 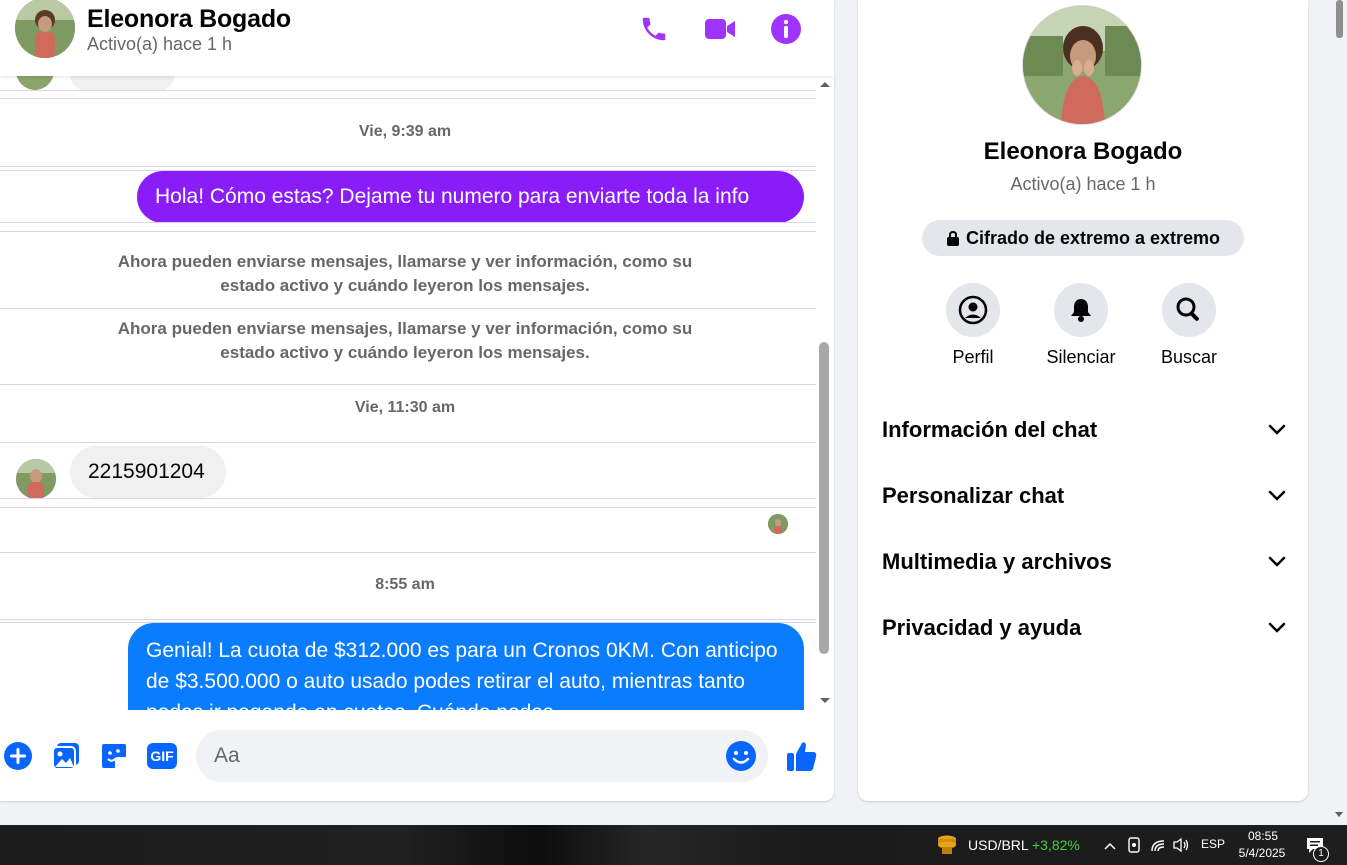 What do you see at coordinates (1339, 19) in the screenshot?
I see `page-scrollbar-thumb` at bounding box center [1339, 19].